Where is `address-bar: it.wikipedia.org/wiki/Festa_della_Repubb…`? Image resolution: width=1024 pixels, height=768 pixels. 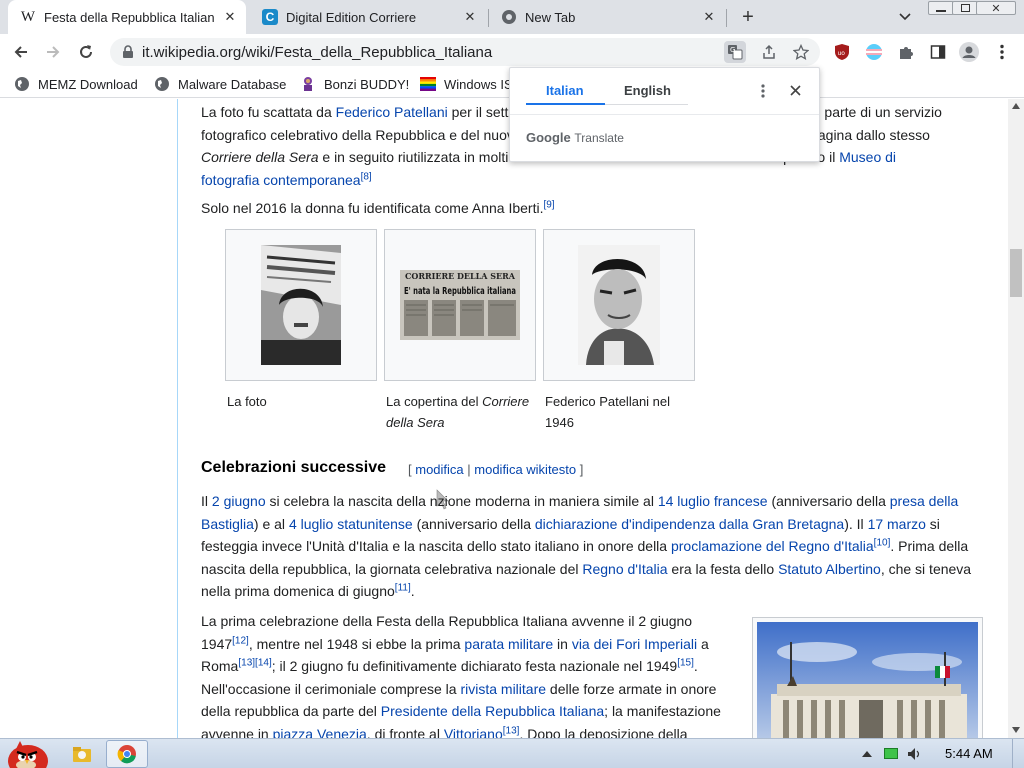 address-bar: it.wikipedia.org/wiki/Festa_della_Repubb… is located at coordinates (465, 52).